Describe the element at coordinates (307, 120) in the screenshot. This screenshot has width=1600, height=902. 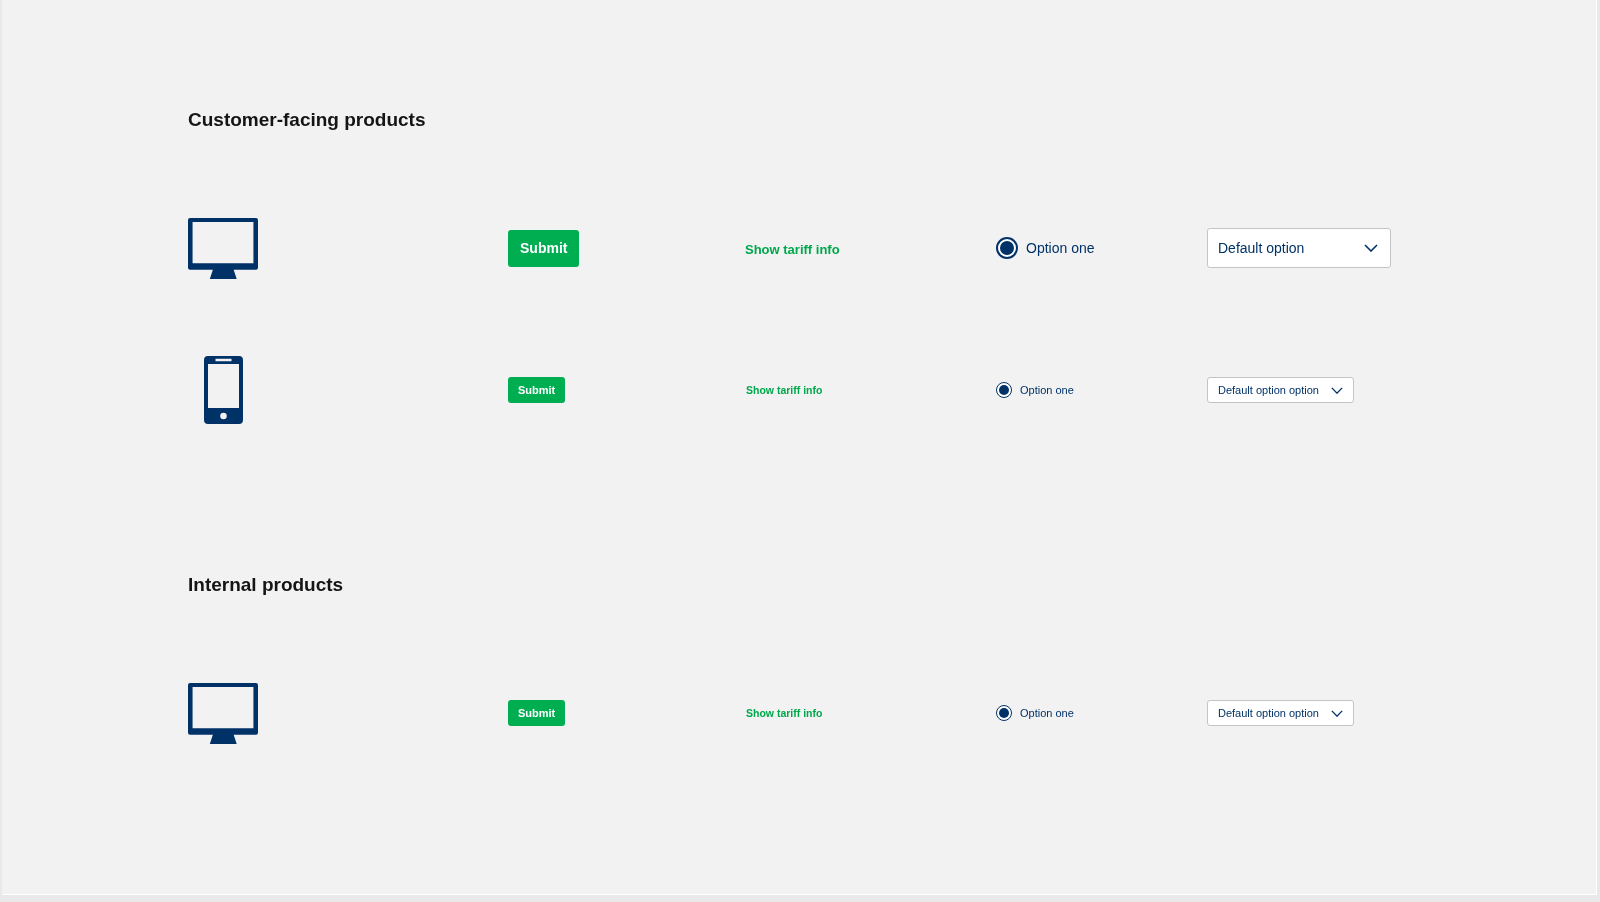
I see `section-heading: Customer-facing products` at that location.